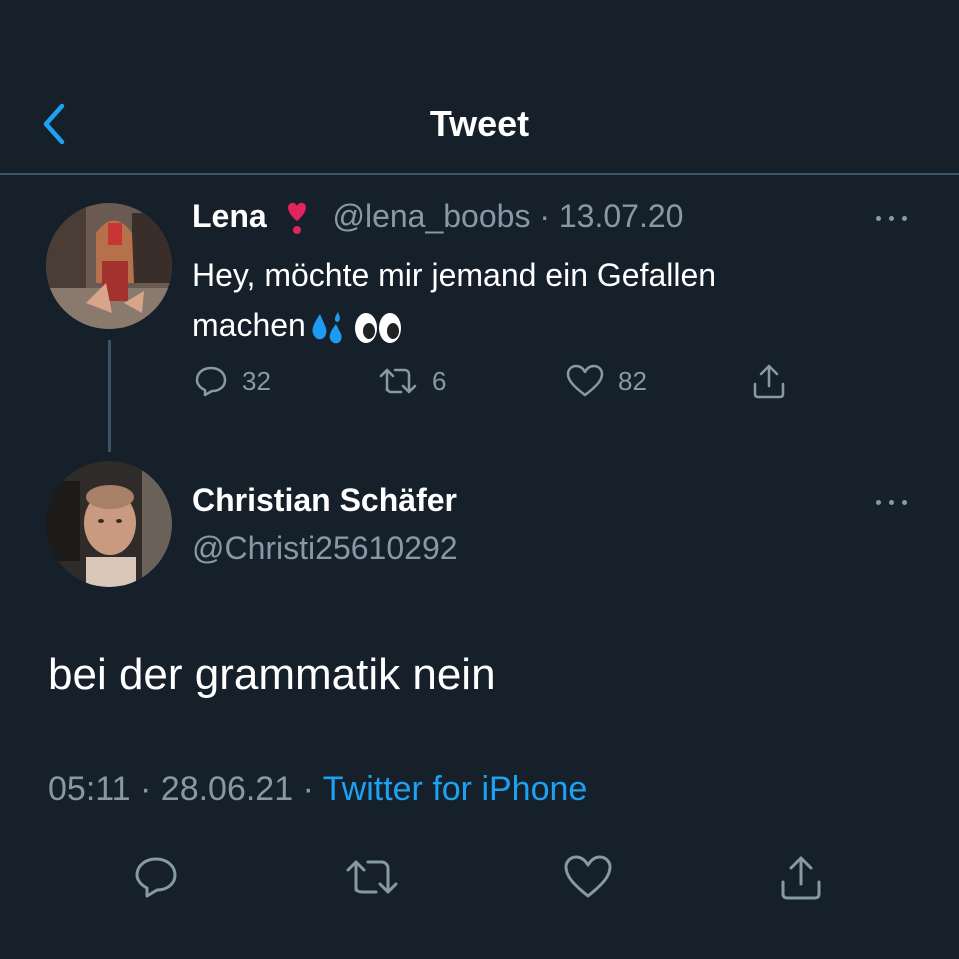 The height and width of the screenshot is (959, 959). Describe the element at coordinates (479, 123) in the screenshot. I see `page-title: Tweet` at that location.